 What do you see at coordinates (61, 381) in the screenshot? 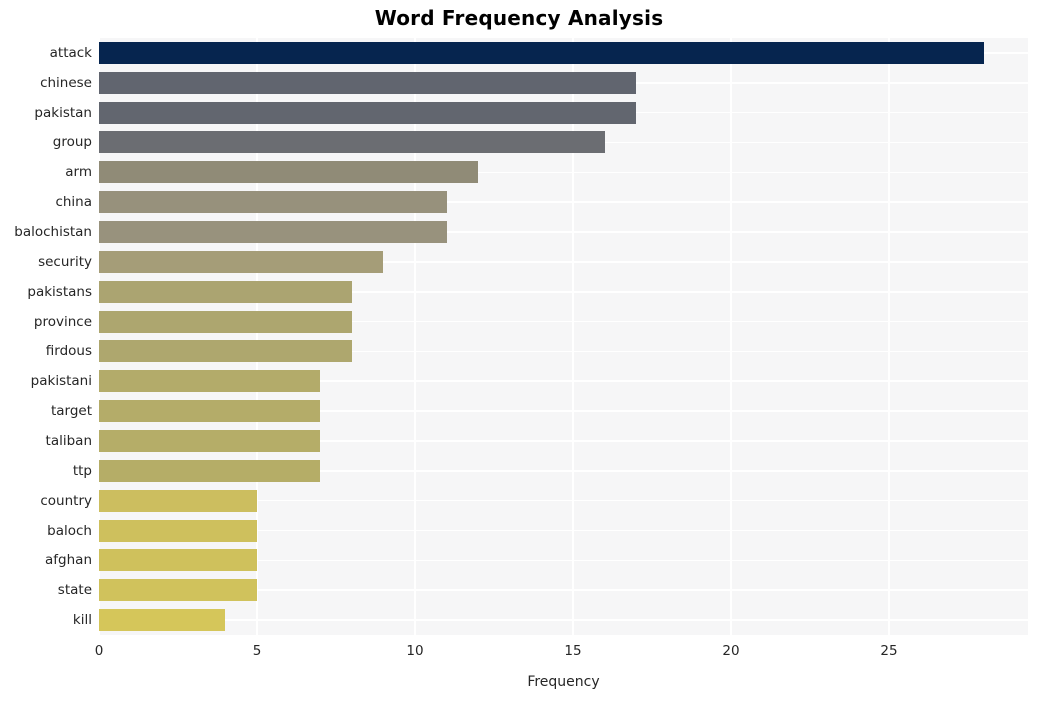
I see `y-axis-tick-label: pakistani` at bounding box center [61, 381].